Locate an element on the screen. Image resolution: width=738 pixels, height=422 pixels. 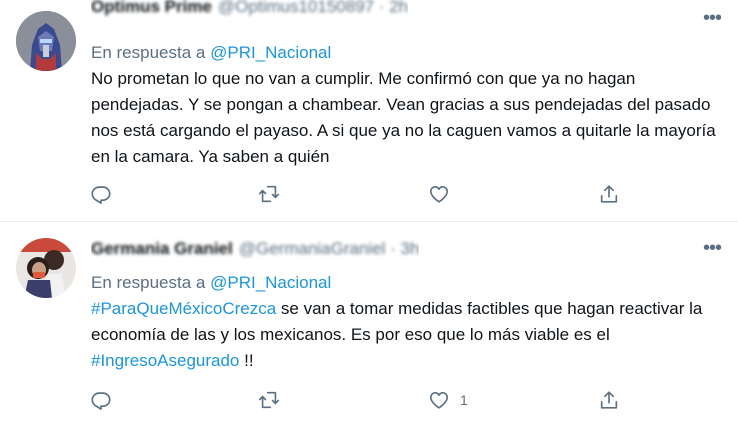
author-name: Germania Graniel is located at coordinates (162, 248).